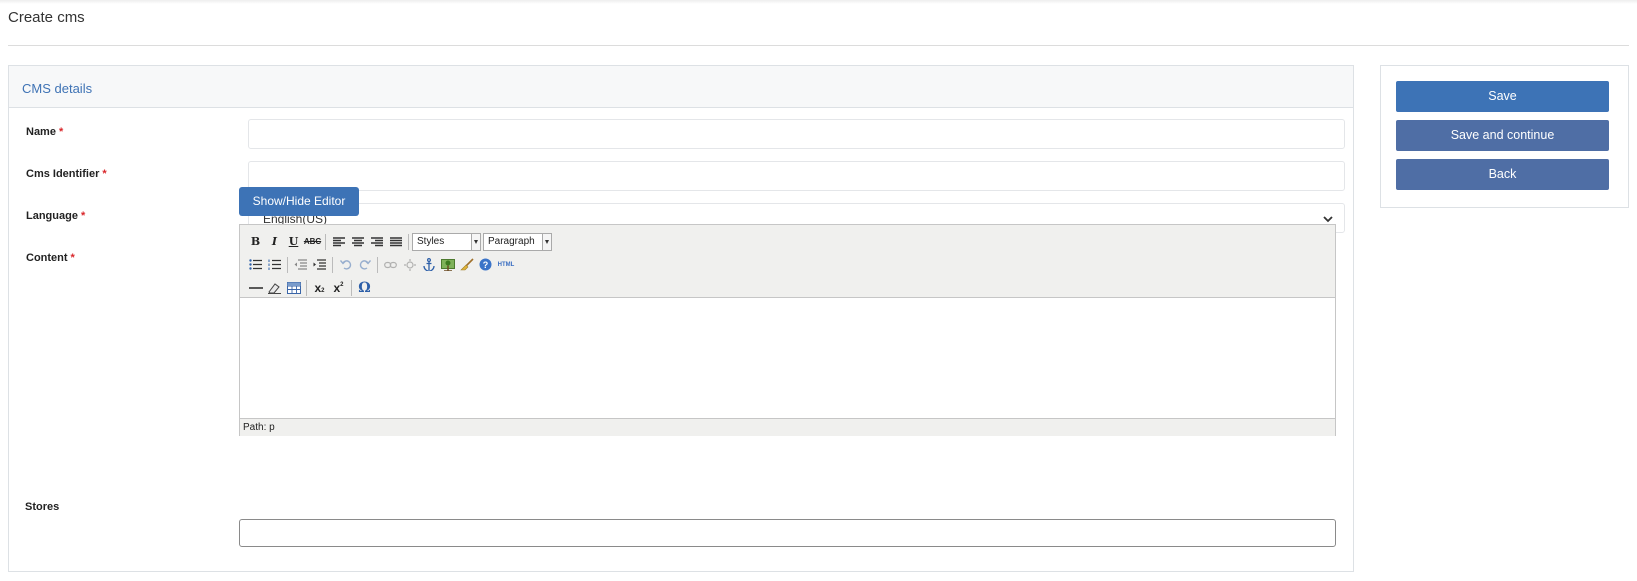  I want to click on unlink-icon, so click(409, 264).